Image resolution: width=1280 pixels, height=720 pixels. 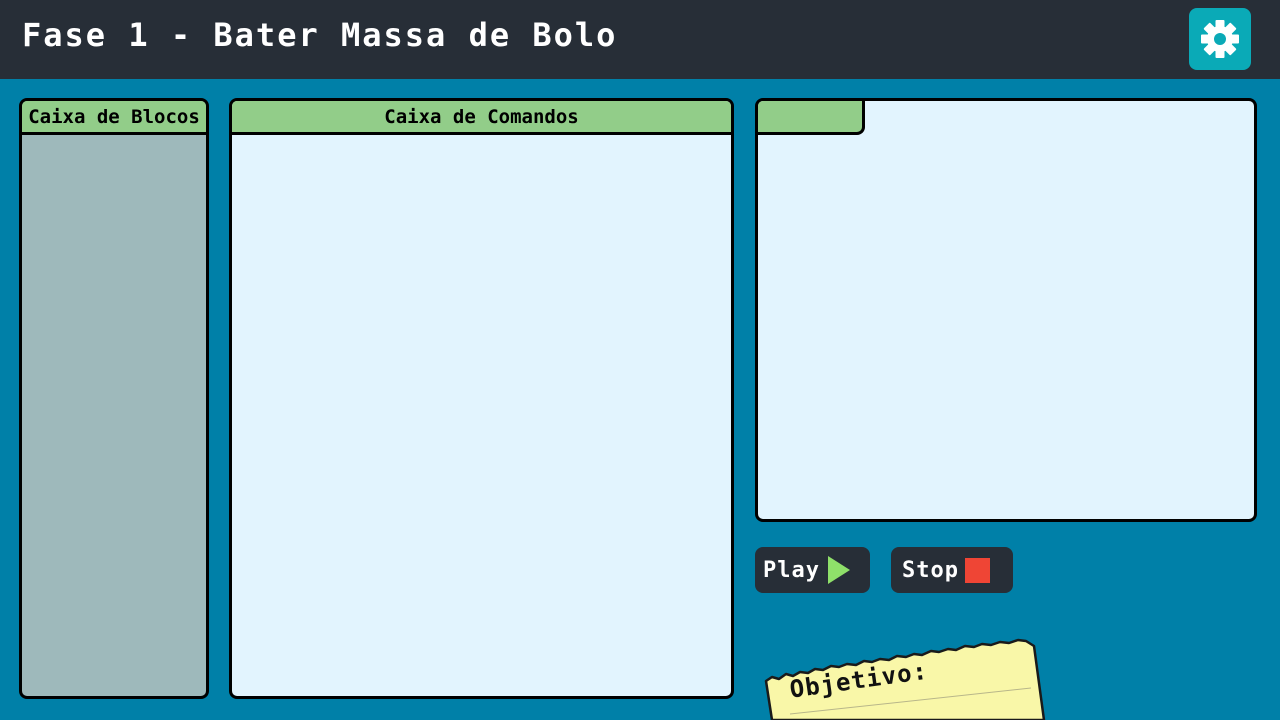 I want to click on stop-icon, so click(x=977, y=570).